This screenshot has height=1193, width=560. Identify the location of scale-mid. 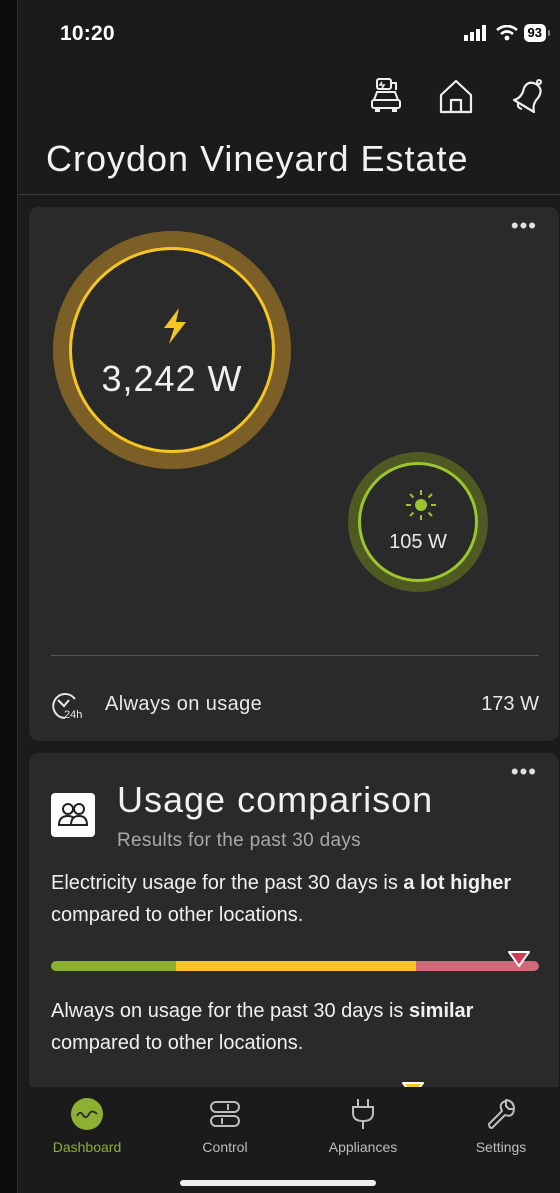
(296, 966).